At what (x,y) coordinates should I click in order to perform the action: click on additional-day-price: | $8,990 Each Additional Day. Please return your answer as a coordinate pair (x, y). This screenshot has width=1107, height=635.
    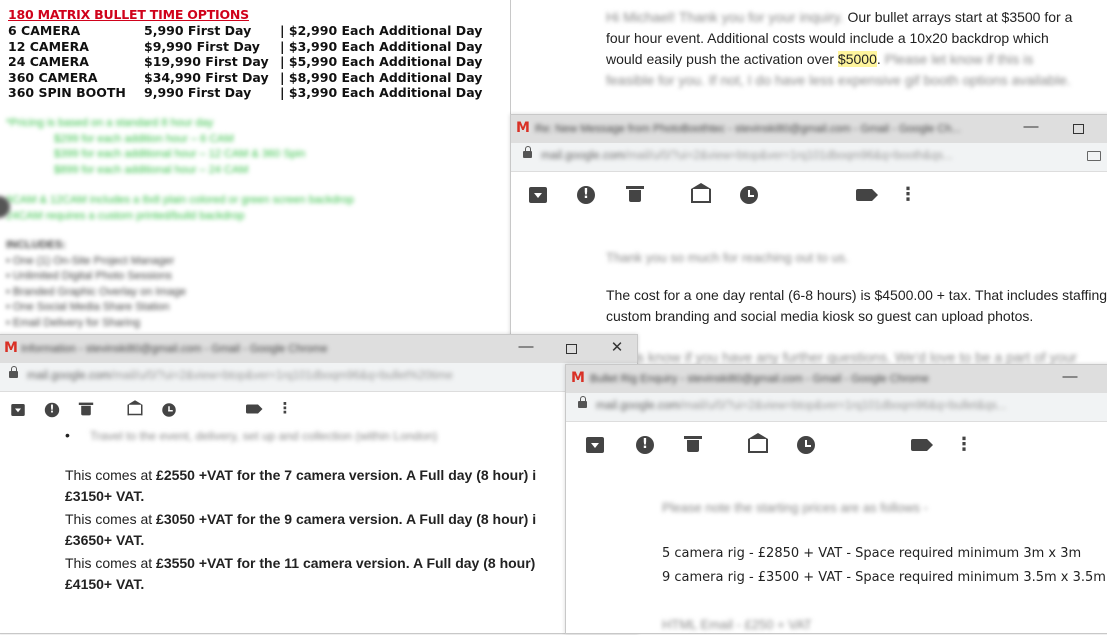
    Looking at the image, I should click on (381, 77).